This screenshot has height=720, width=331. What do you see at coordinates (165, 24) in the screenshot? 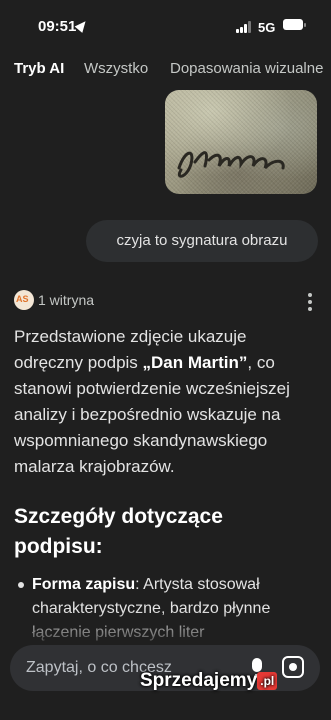
I see `status-bar: 09:51 5G` at bounding box center [165, 24].